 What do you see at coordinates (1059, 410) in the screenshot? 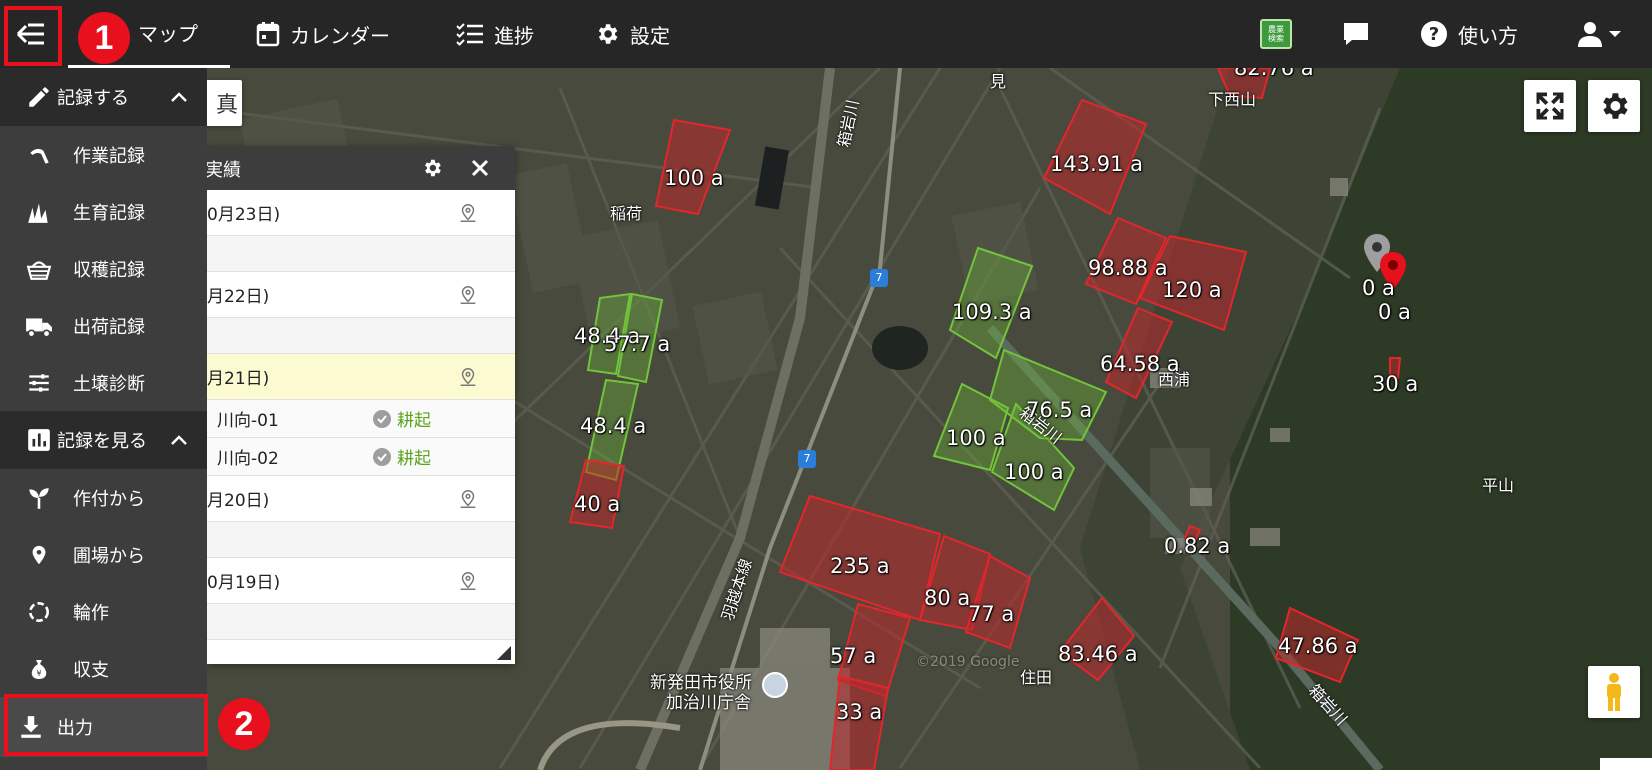
I see `field-area-label: 76.5 a` at bounding box center [1059, 410].